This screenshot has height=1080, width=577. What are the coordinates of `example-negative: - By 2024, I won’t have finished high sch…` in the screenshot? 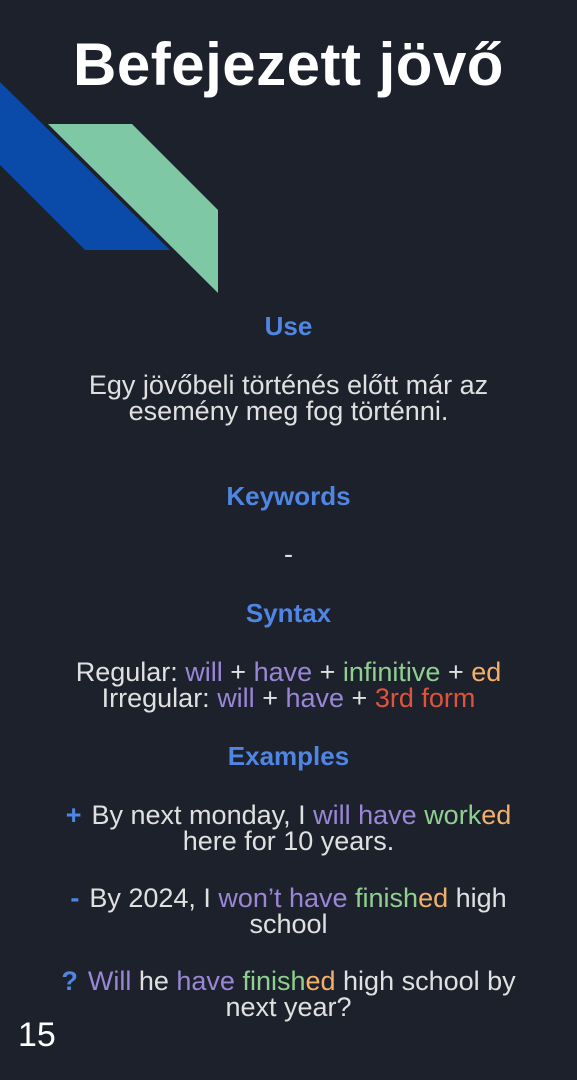 It's located at (288, 911).